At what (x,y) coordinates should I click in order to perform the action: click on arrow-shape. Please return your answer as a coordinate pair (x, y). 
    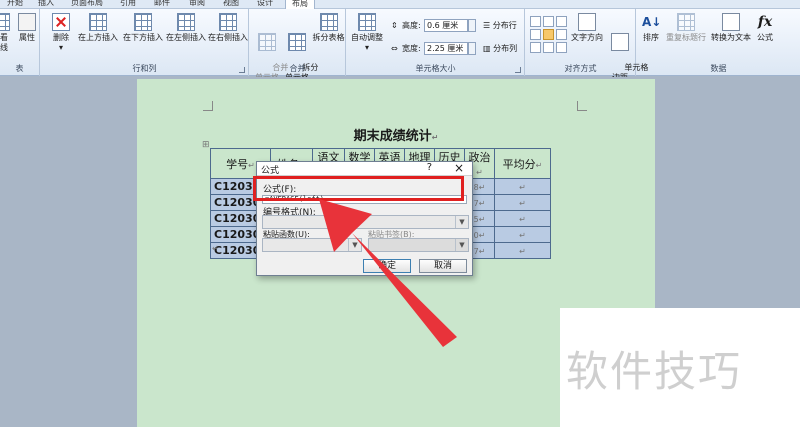
    Looking at the image, I should click on (388, 273).